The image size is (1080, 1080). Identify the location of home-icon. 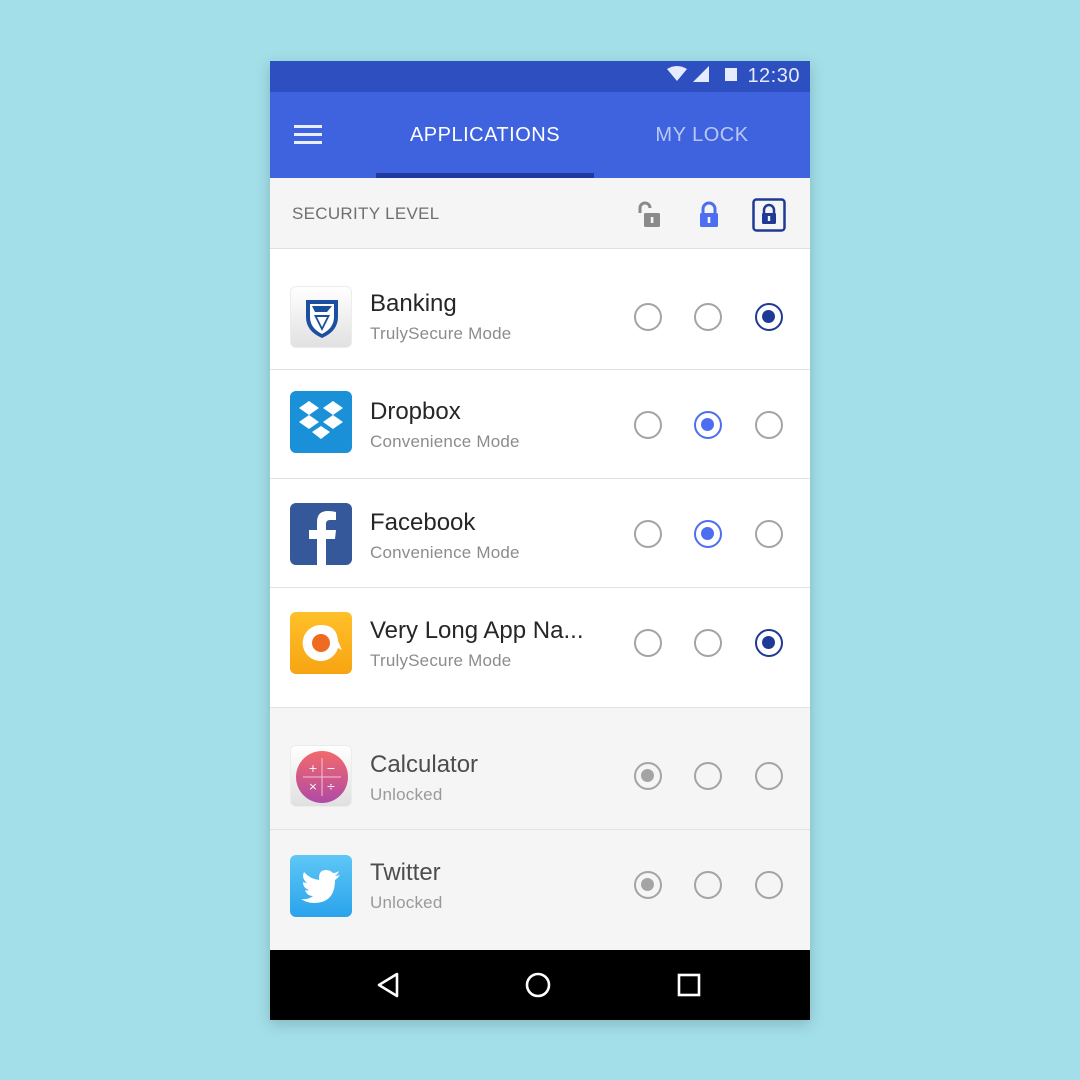
(538, 985).